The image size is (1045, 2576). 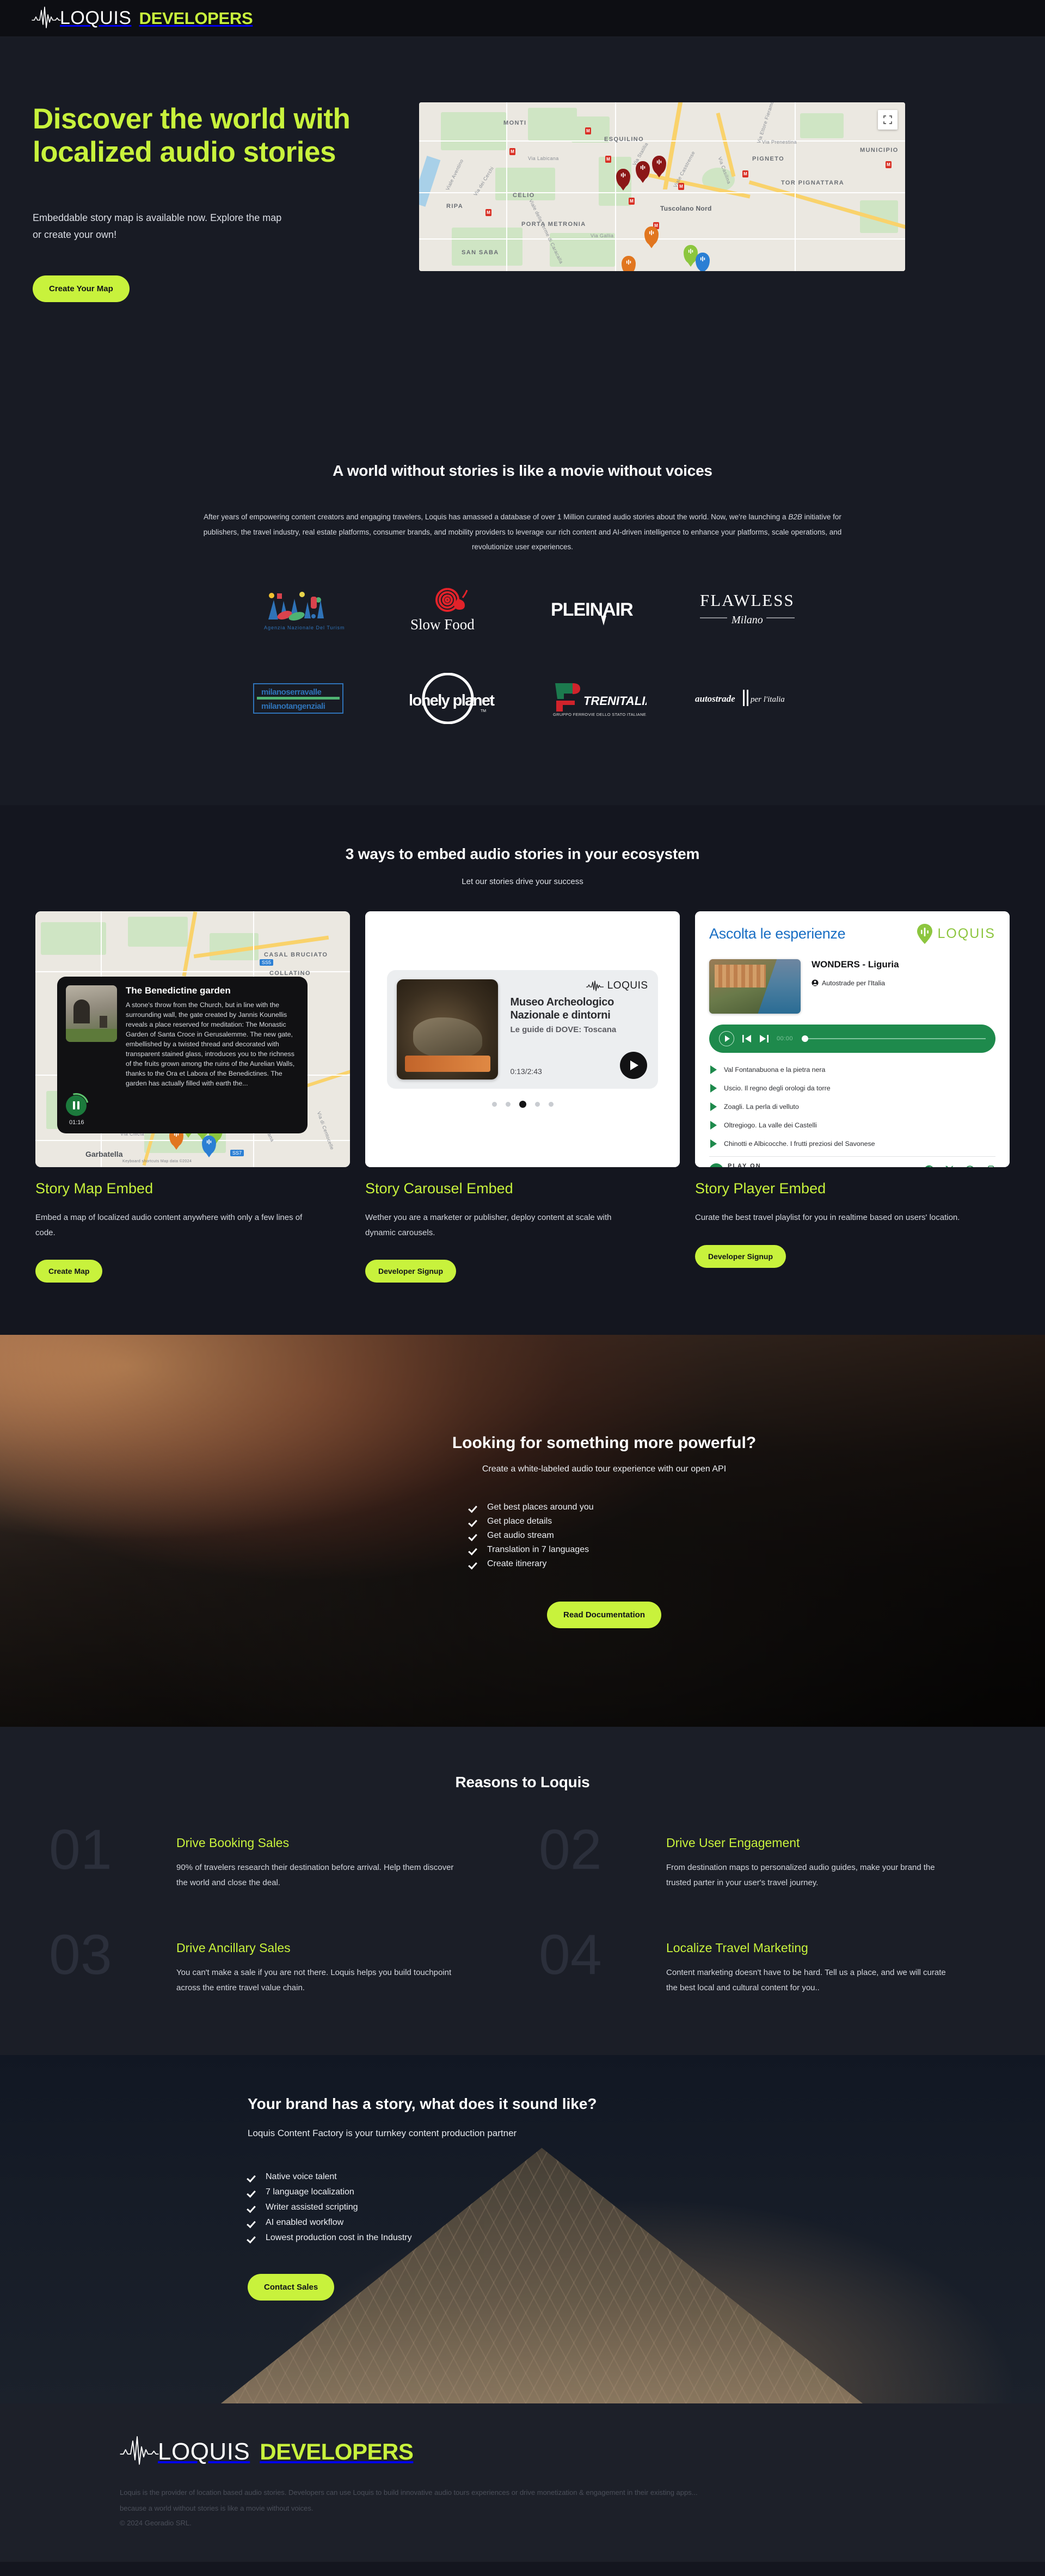 I want to click on carousel-item-time: 0:13/2:43, so click(x=526, y=1071).